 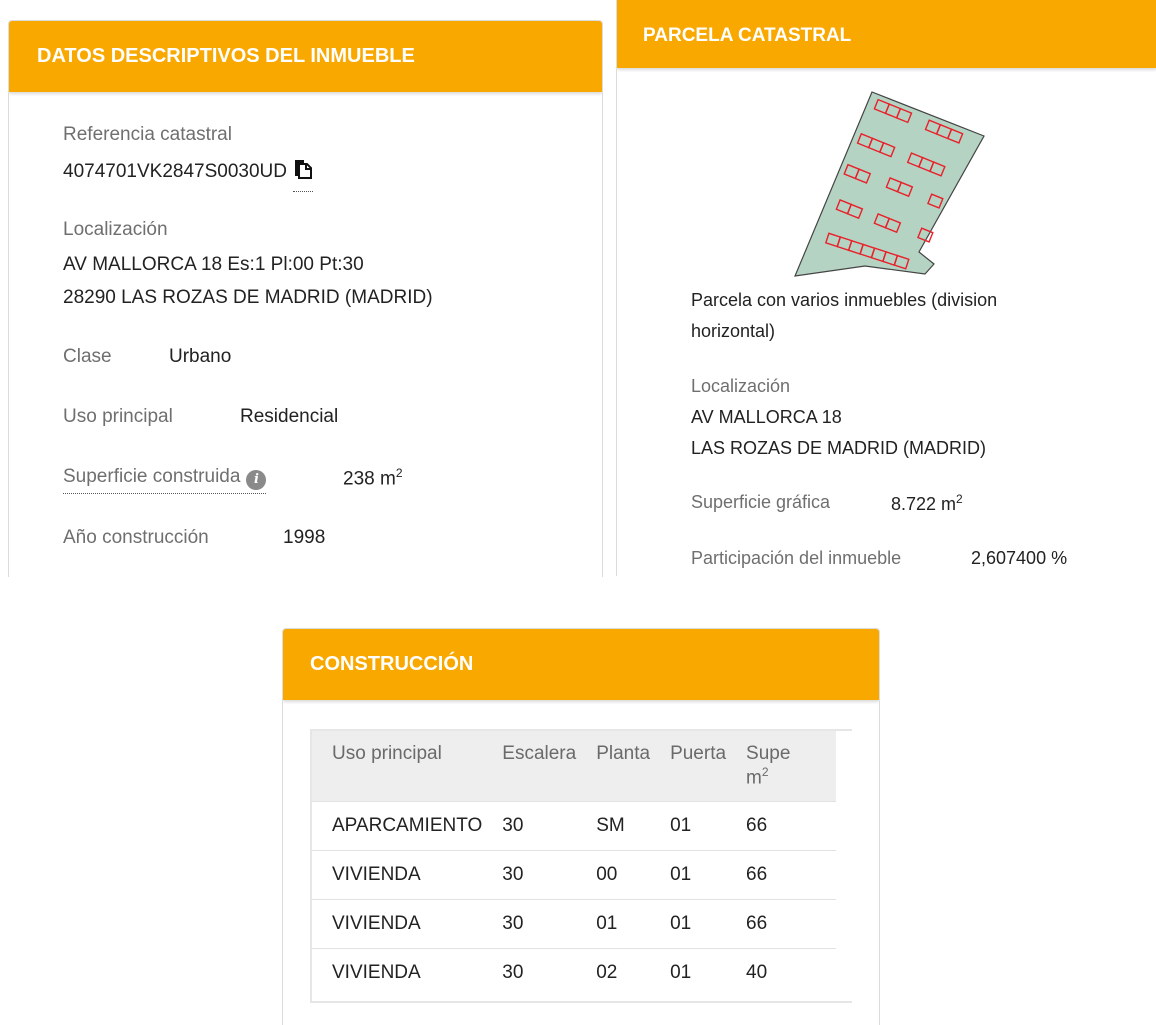 What do you see at coordinates (613, 923) in the screenshot?
I see `cell-floor: 01` at bounding box center [613, 923].